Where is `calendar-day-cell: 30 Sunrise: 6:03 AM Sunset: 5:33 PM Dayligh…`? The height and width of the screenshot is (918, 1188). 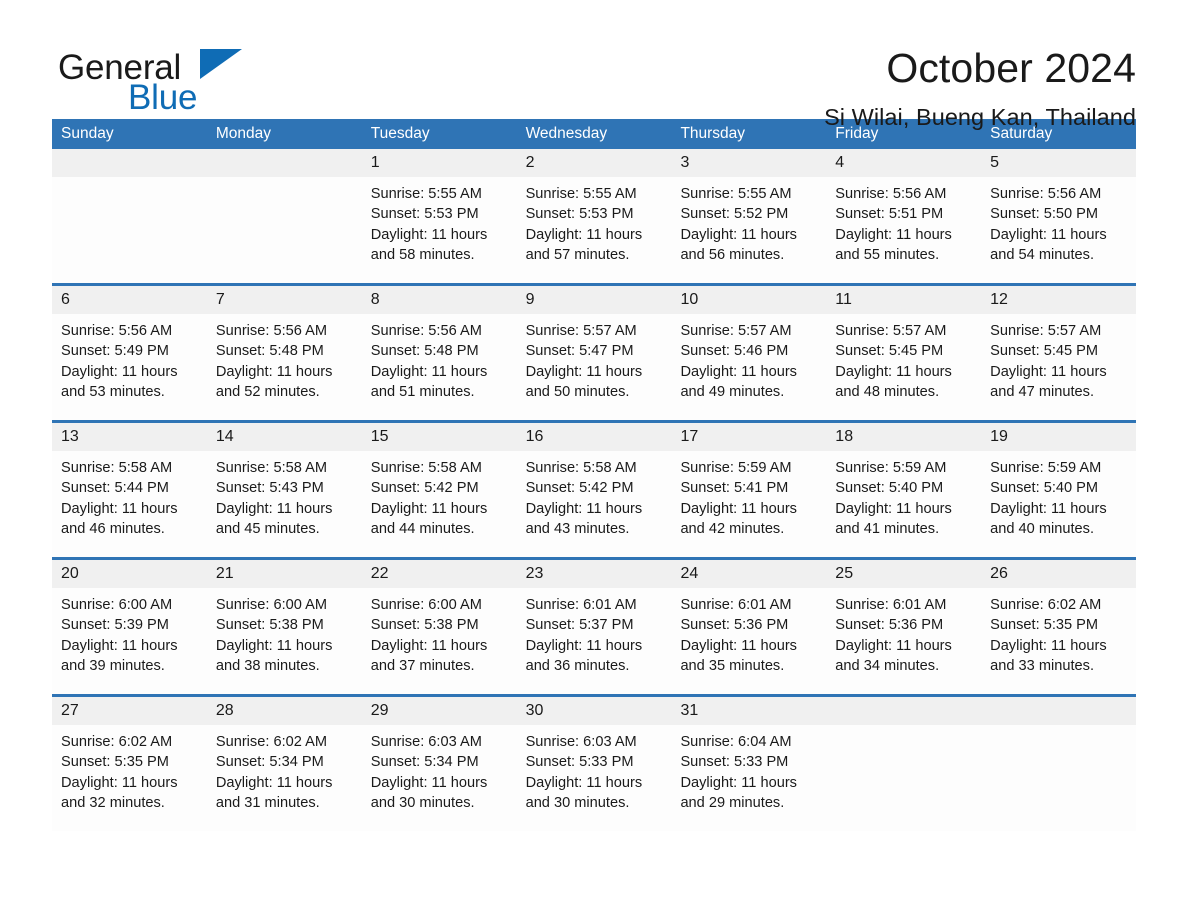 calendar-day-cell: 30 Sunrise: 6:03 AM Sunset: 5:33 PM Dayligh… is located at coordinates (594, 764).